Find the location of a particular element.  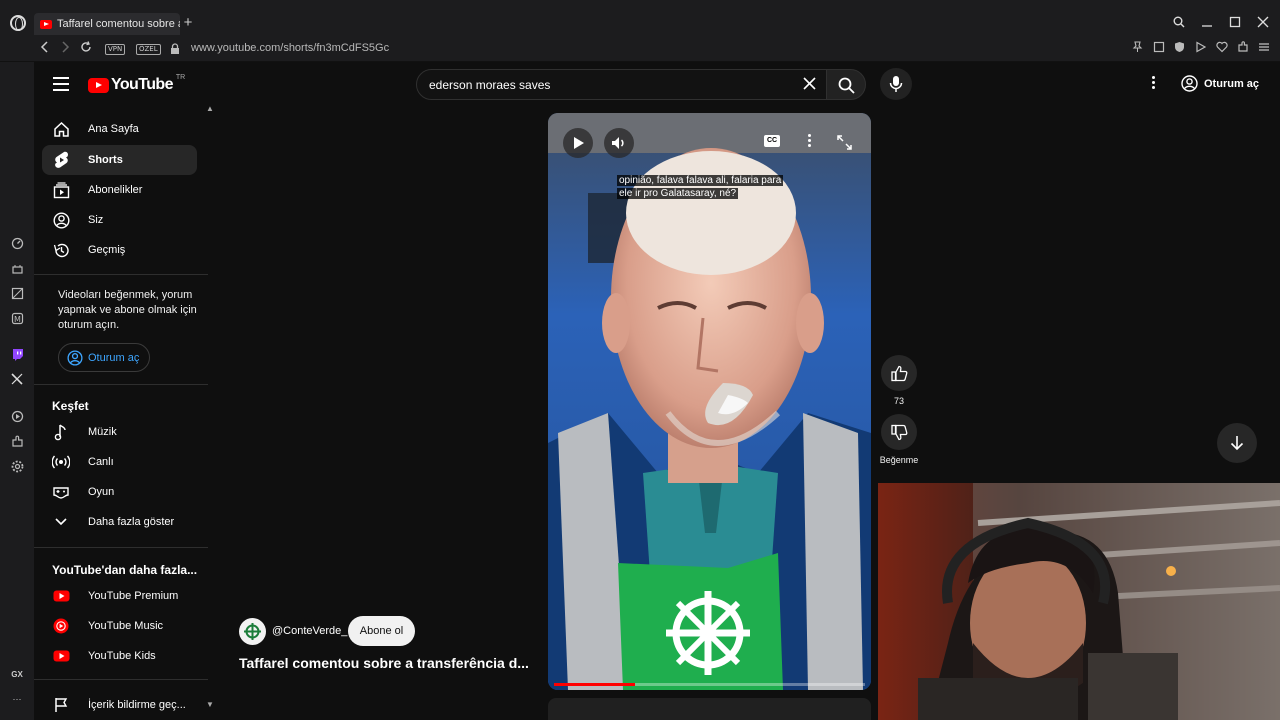

sidebar-scroll-down-icon: ▼ is located at coordinates (210, 704).